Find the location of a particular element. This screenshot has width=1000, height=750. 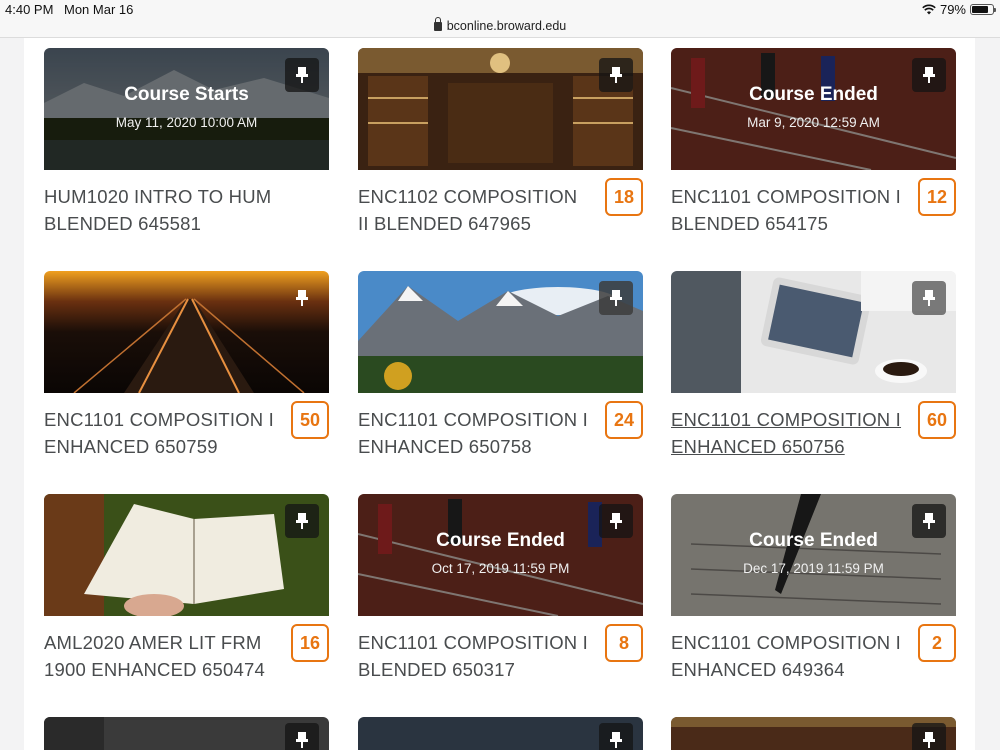

unread-count-badge: 50 is located at coordinates (310, 420).